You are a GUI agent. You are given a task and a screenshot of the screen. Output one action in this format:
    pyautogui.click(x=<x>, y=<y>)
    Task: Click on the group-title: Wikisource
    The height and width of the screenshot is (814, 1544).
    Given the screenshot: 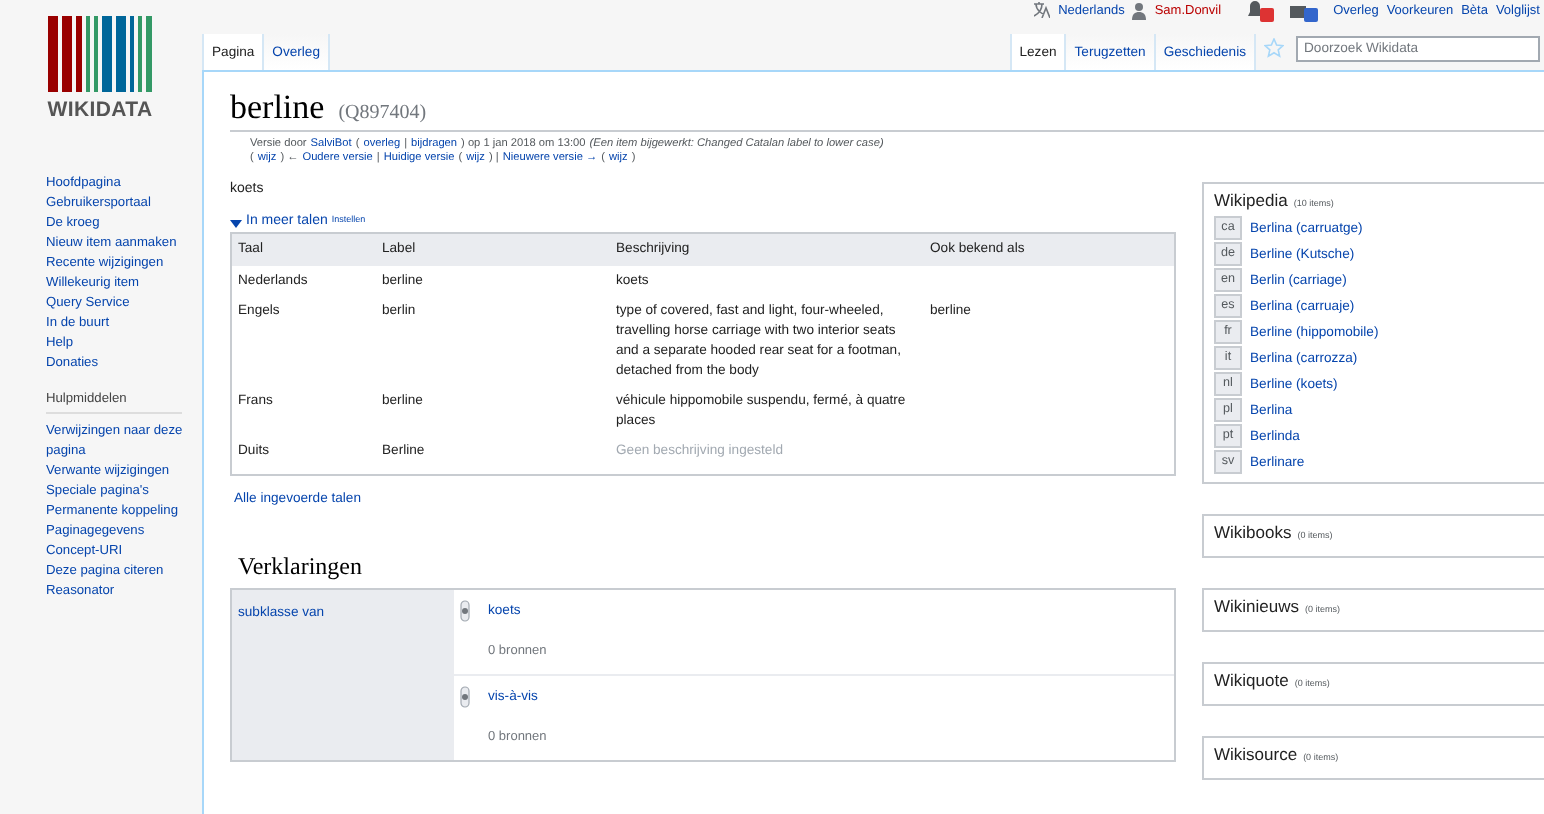 What is the action you would take?
    pyautogui.click(x=1256, y=754)
    